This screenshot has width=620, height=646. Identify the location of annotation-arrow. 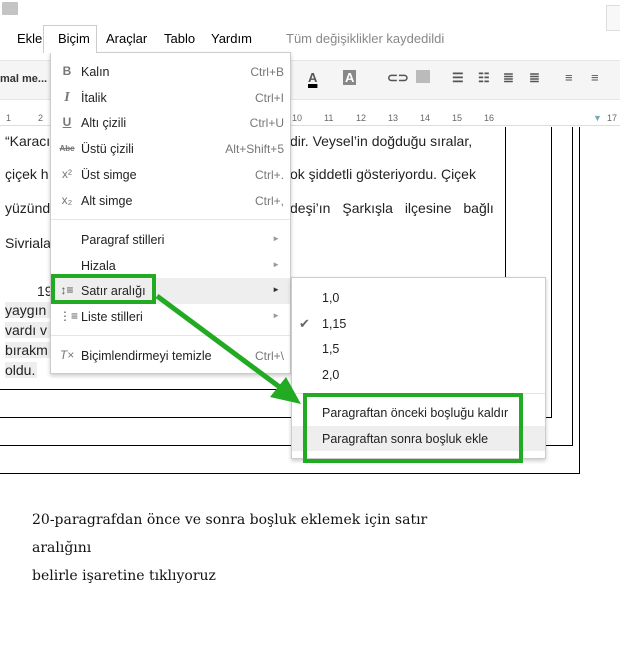
(228, 348).